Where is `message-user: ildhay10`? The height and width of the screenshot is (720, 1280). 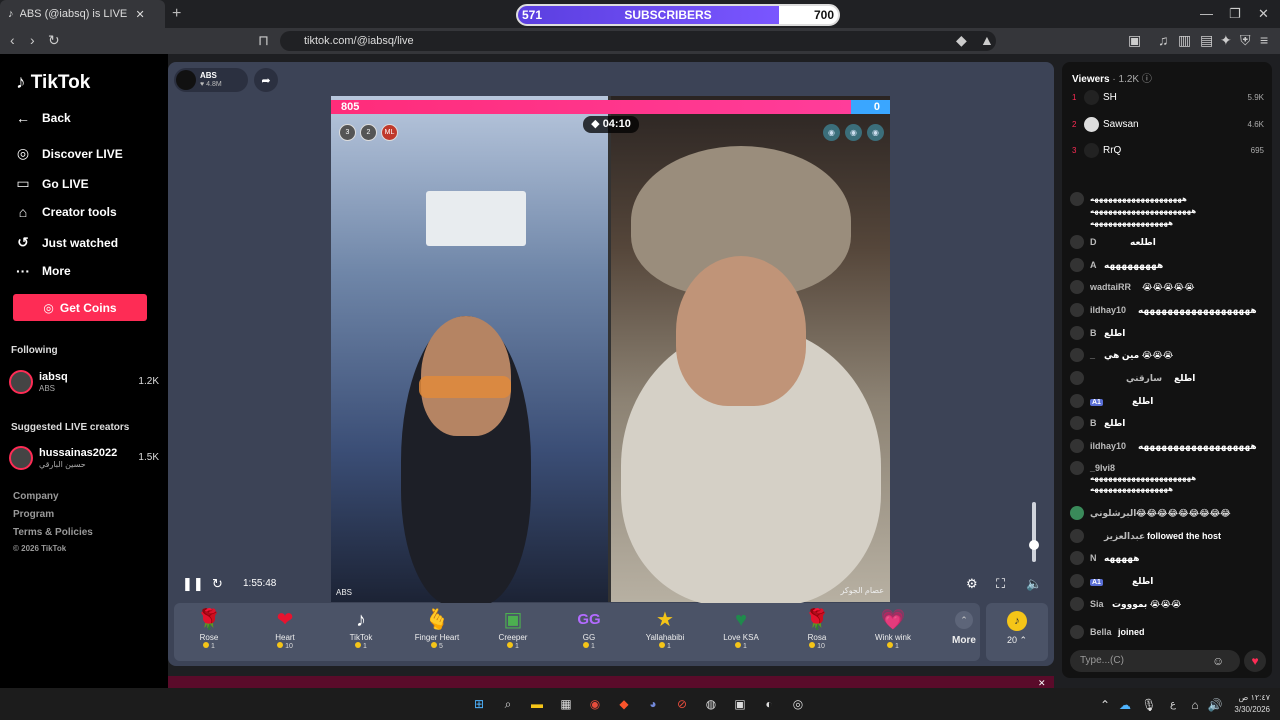
message-user: ildhay10 is located at coordinates (1108, 446).